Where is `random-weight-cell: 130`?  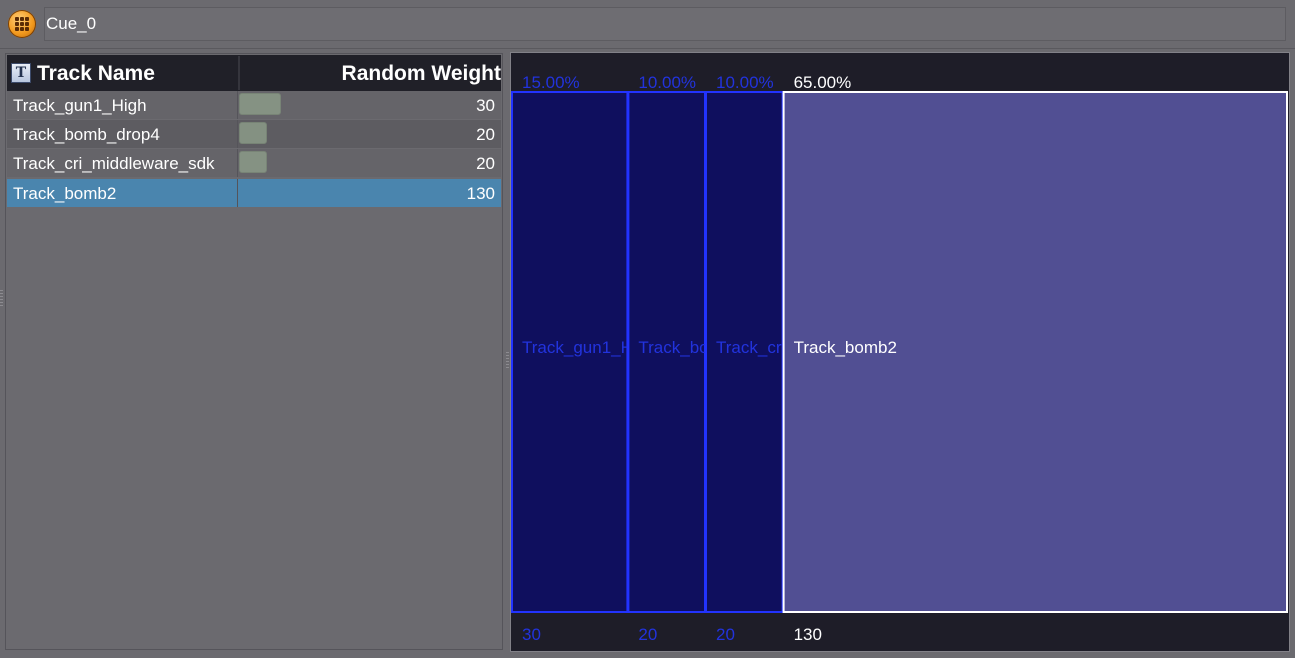
random-weight-cell: 130 is located at coordinates (369, 193).